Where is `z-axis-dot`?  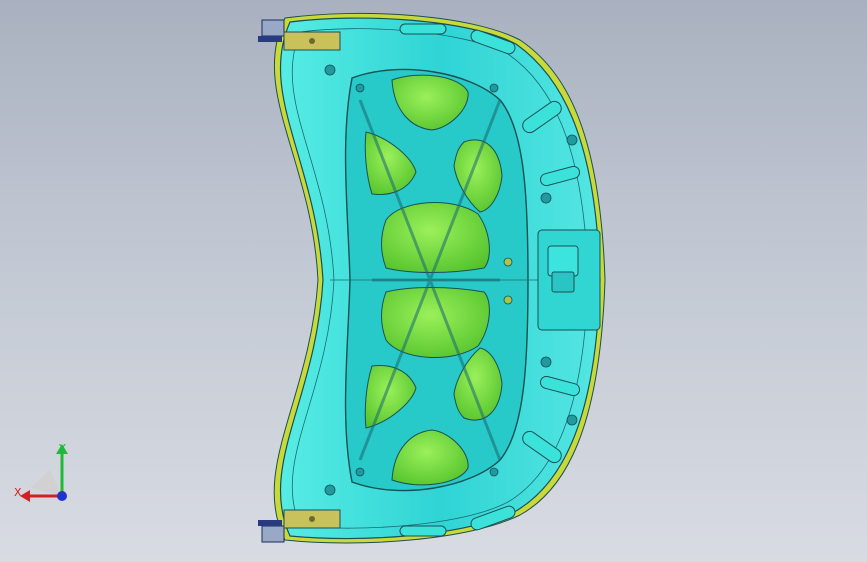 z-axis-dot is located at coordinates (62, 496).